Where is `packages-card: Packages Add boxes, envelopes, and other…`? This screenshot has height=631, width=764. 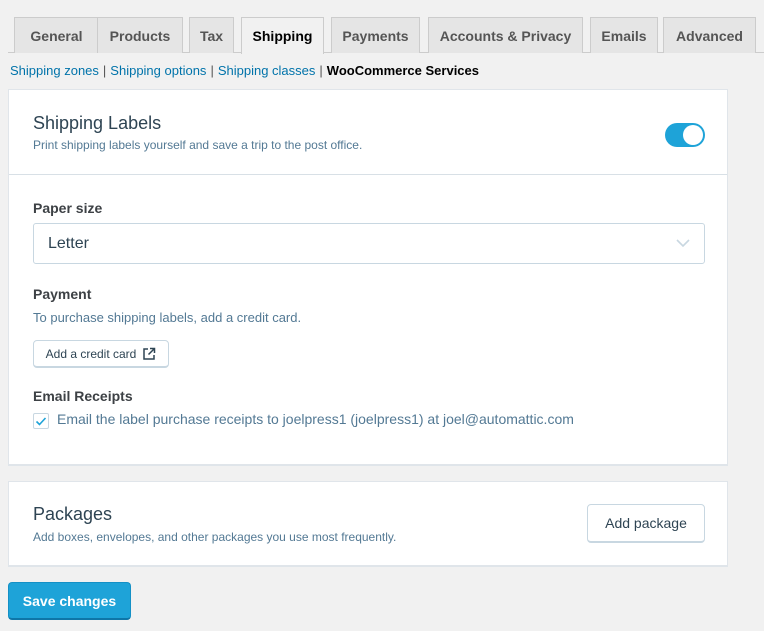
packages-card: Packages Add boxes, envelopes, and other… is located at coordinates (368, 523).